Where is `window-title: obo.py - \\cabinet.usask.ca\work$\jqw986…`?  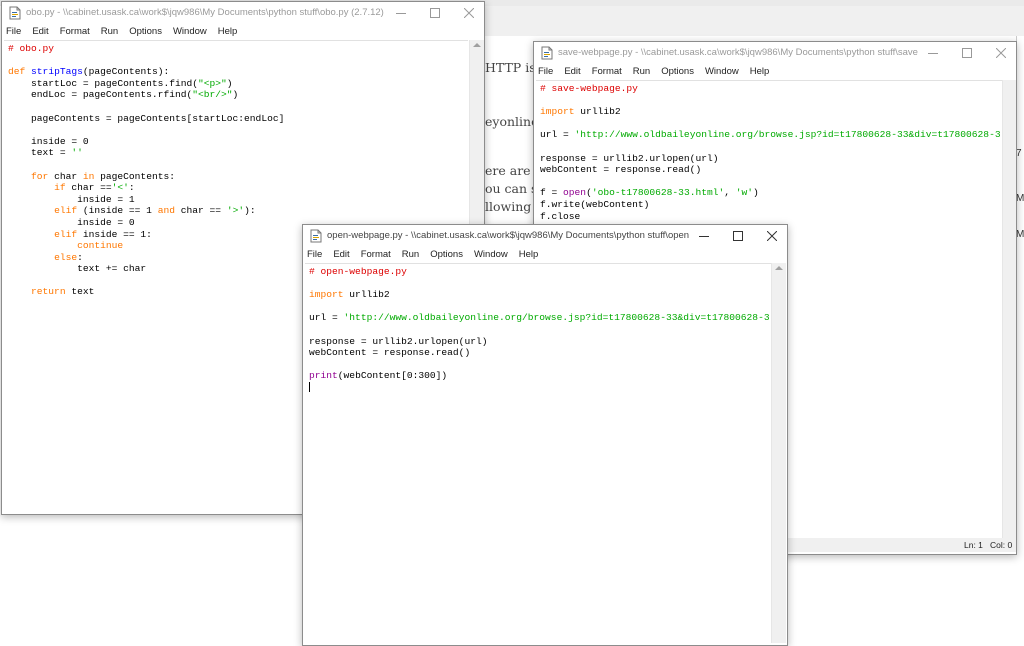 window-title: obo.py - \\cabinet.usask.ca\work$\jqw986… is located at coordinates (205, 12).